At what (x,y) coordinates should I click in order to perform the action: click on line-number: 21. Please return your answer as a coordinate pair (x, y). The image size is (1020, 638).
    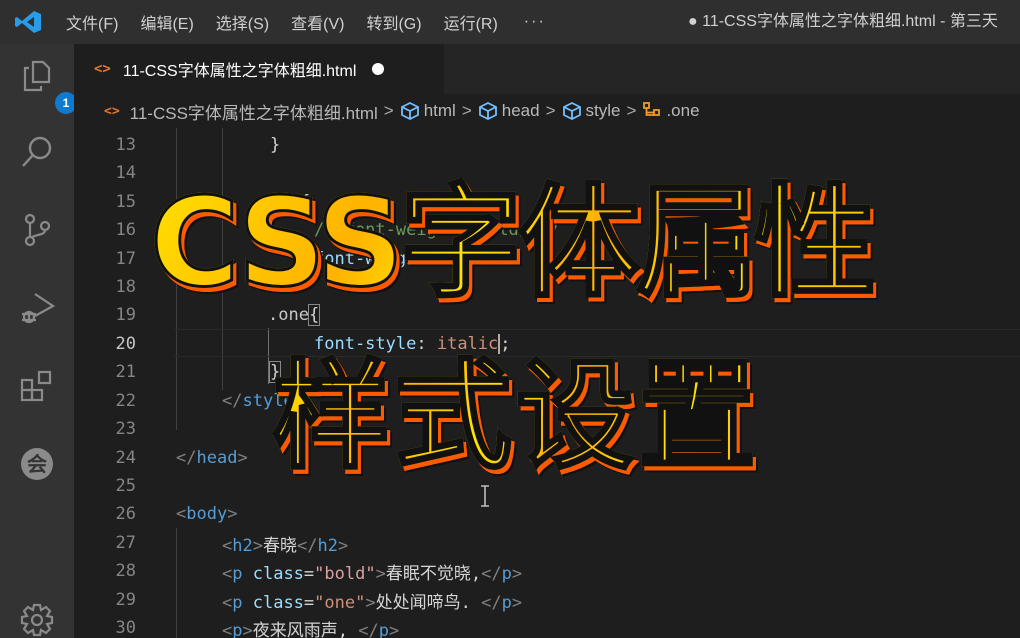
    Looking at the image, I should click on (125, 372).